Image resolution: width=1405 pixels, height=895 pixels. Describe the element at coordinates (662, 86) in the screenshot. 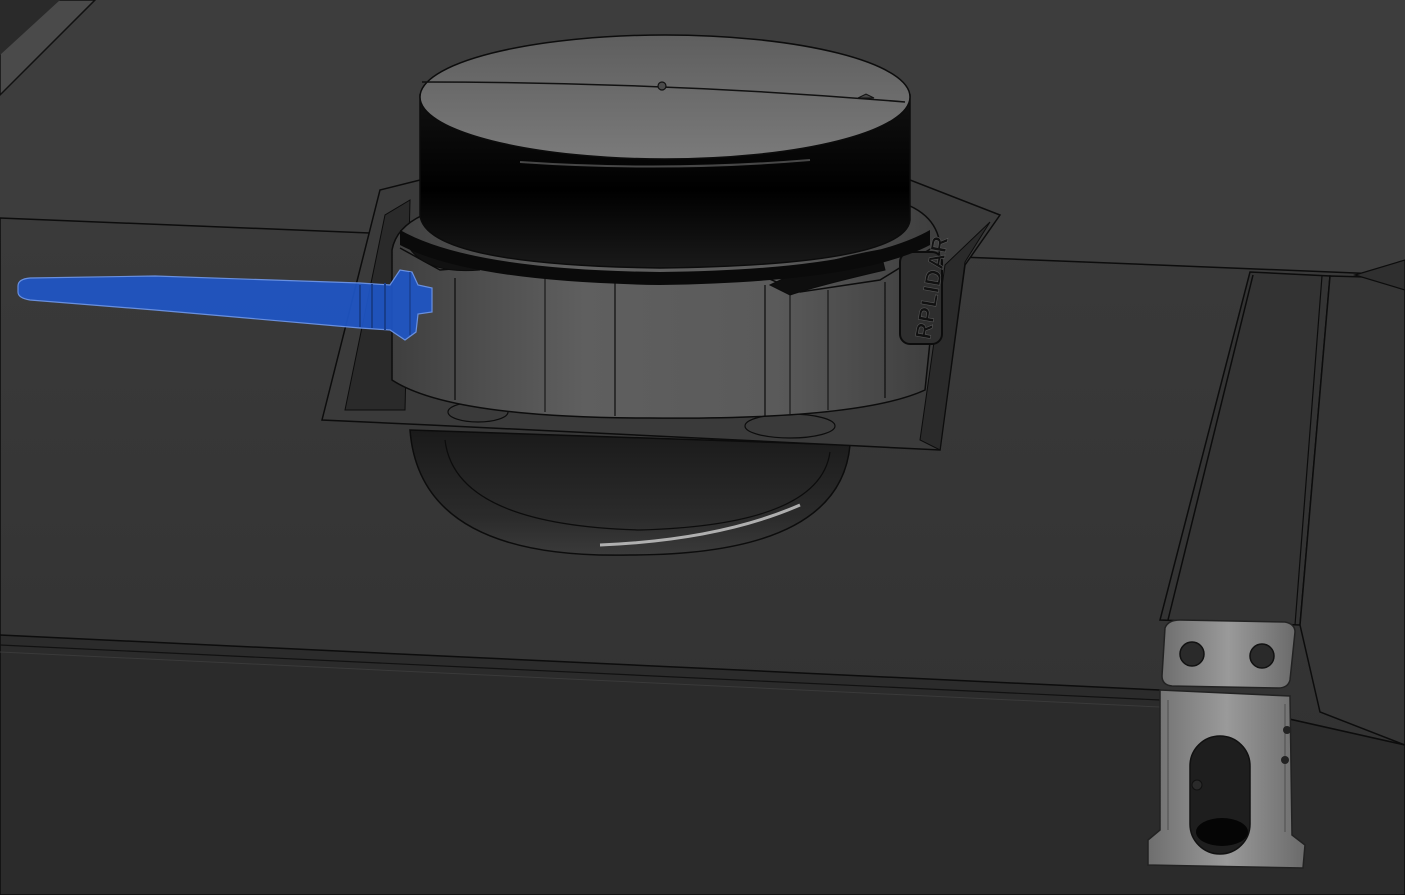

I see `cap-screw-hole` at that location.